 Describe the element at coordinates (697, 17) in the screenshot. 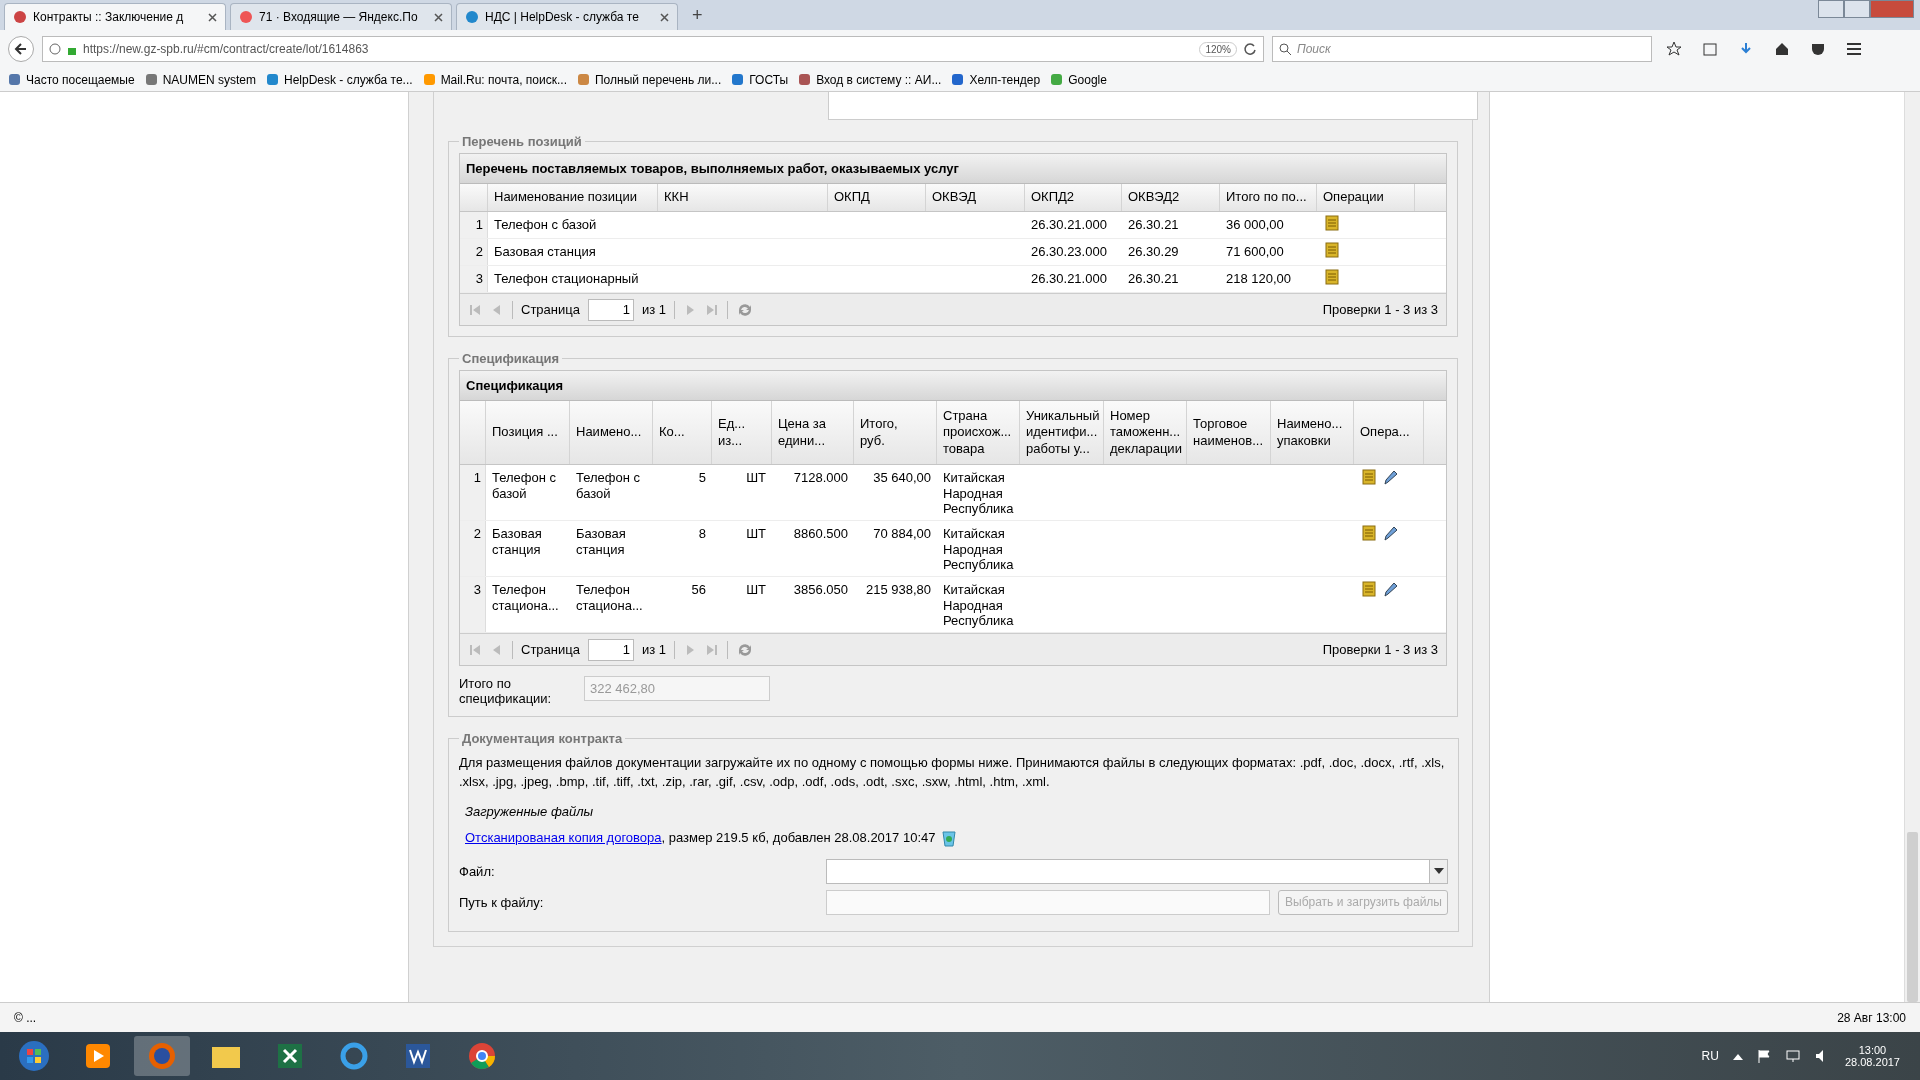

I see `new-tab-button: +` at that location.